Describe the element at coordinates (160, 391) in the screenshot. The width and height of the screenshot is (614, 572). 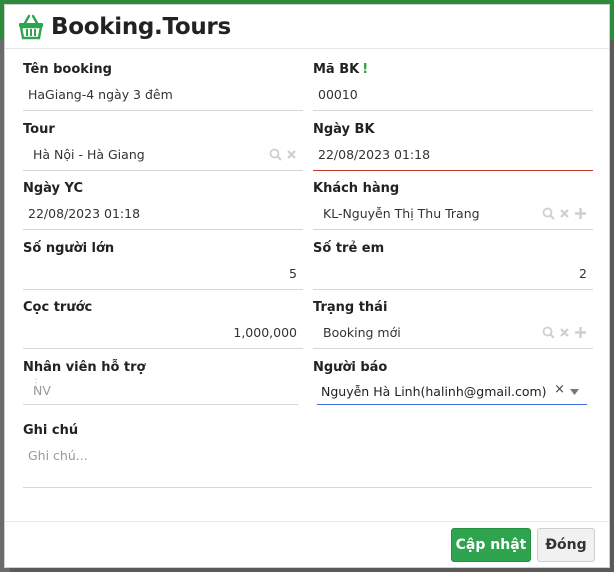
I see `nhan-vien-select: ⋮ NV` at that location.